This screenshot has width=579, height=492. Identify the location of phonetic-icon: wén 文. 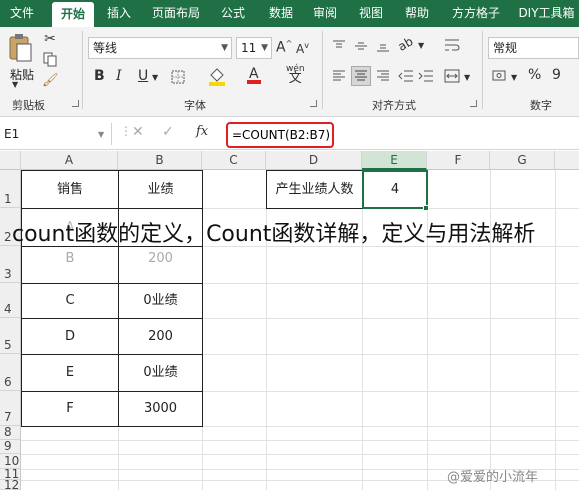
(295, 75).